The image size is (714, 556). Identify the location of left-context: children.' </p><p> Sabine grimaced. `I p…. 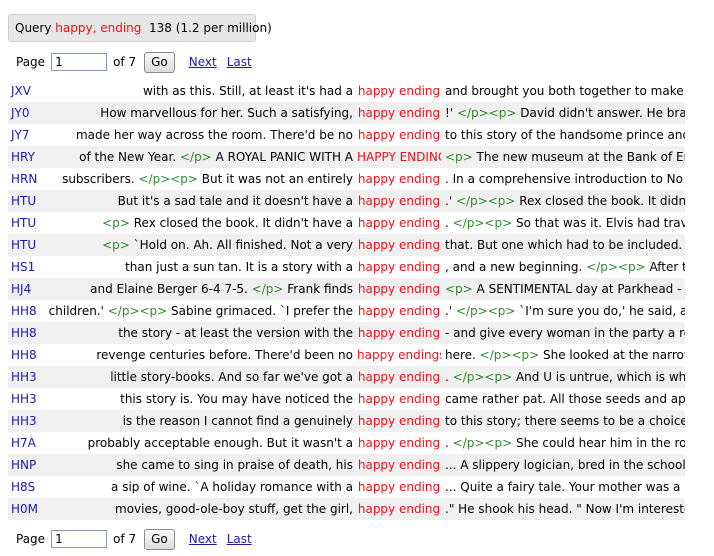
(200, 311).